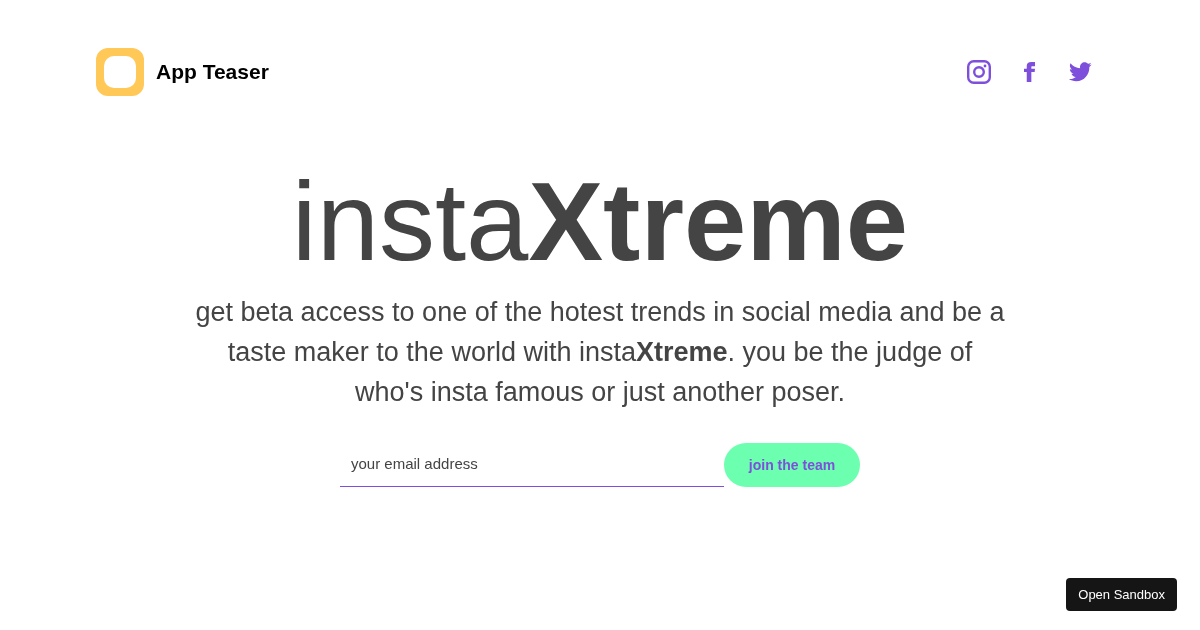 The image size is (1200, 630). Describe the element at coordinates (1121, 594) in the screenshot. I see `open-sandbox-button: Open Sandbox` at that location.